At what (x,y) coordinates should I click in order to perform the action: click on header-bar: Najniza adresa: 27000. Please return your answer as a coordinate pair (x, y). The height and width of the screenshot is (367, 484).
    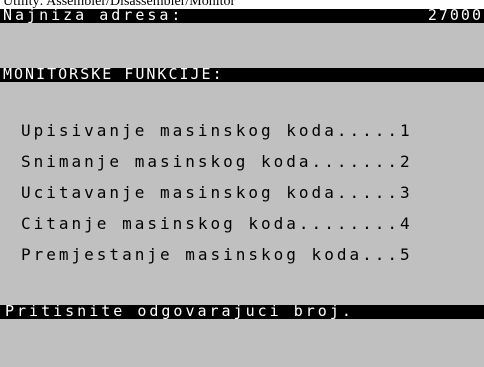
    Looking at the image, I should click on (242, 16).